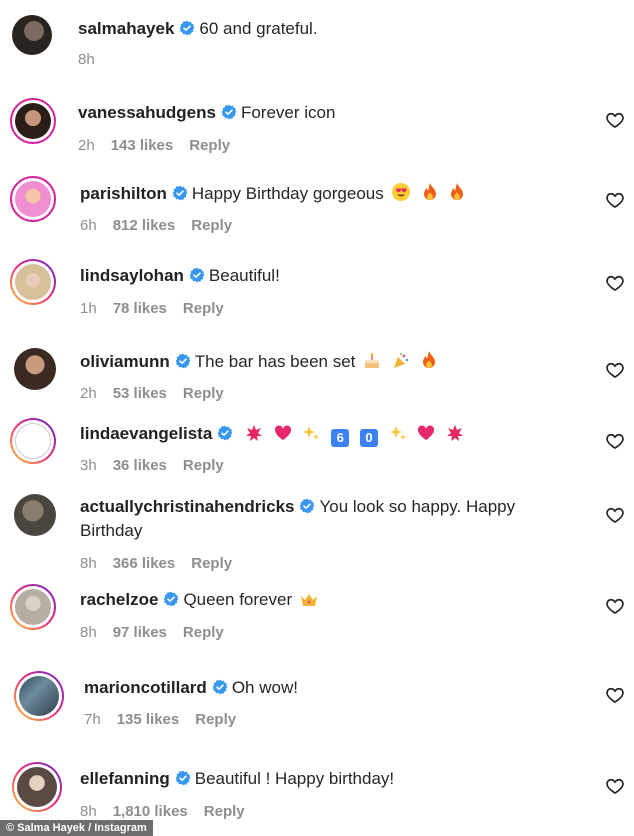 The height and width of the screenshot is (836, 634). I want to click on username: actuallychristinahendricks, so click(187, 506).